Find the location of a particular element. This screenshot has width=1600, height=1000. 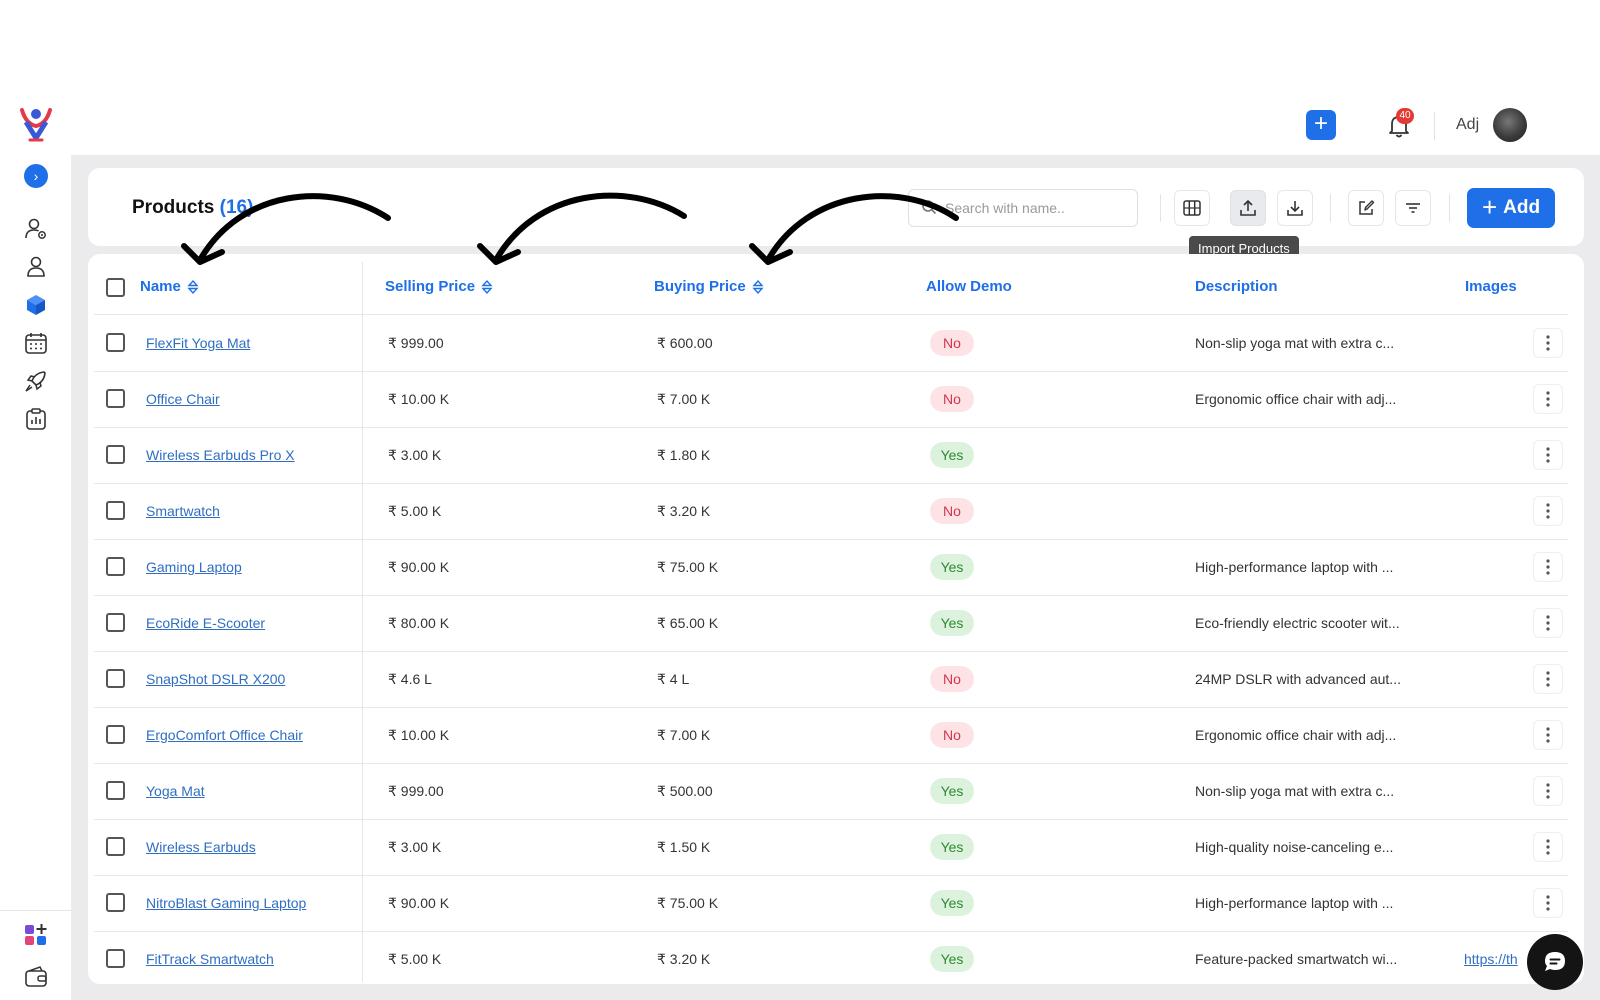

filter-icon is located at coordinates (1413, 208).